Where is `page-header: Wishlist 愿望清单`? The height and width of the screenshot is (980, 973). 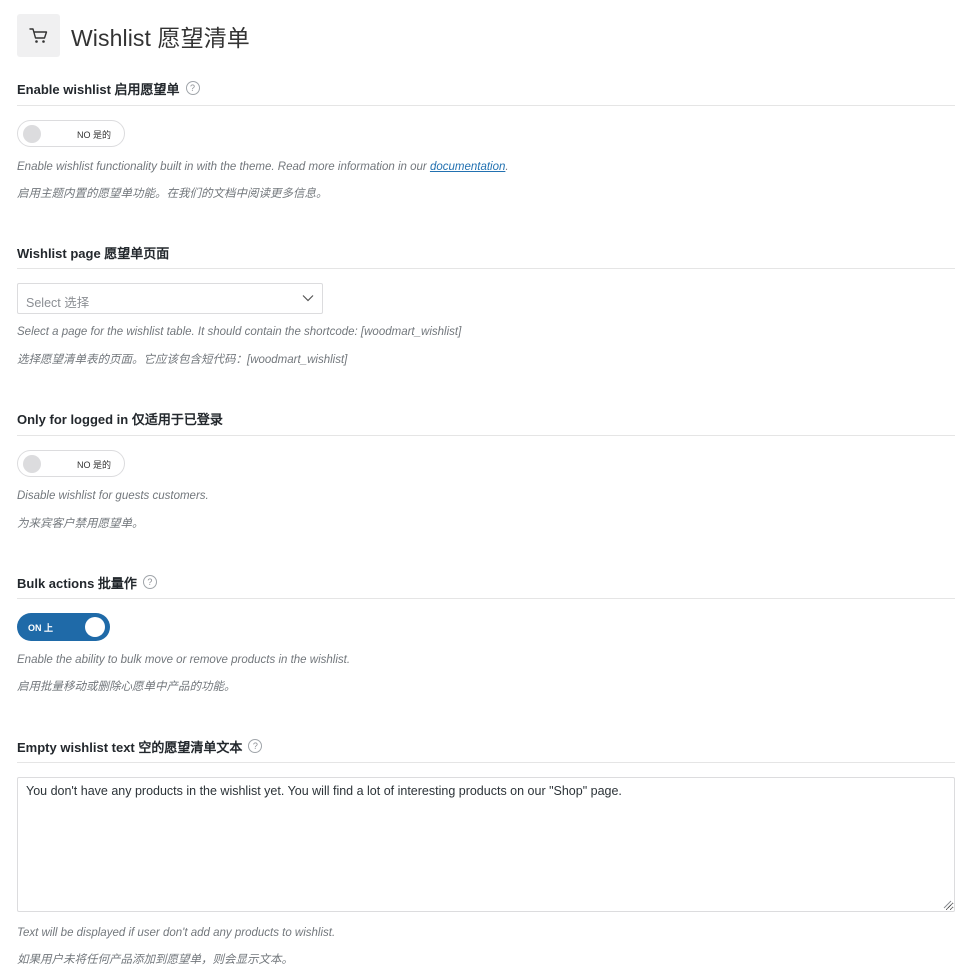
page-header: Wishlist 愿望清单 is located at coordinates (133, 35).